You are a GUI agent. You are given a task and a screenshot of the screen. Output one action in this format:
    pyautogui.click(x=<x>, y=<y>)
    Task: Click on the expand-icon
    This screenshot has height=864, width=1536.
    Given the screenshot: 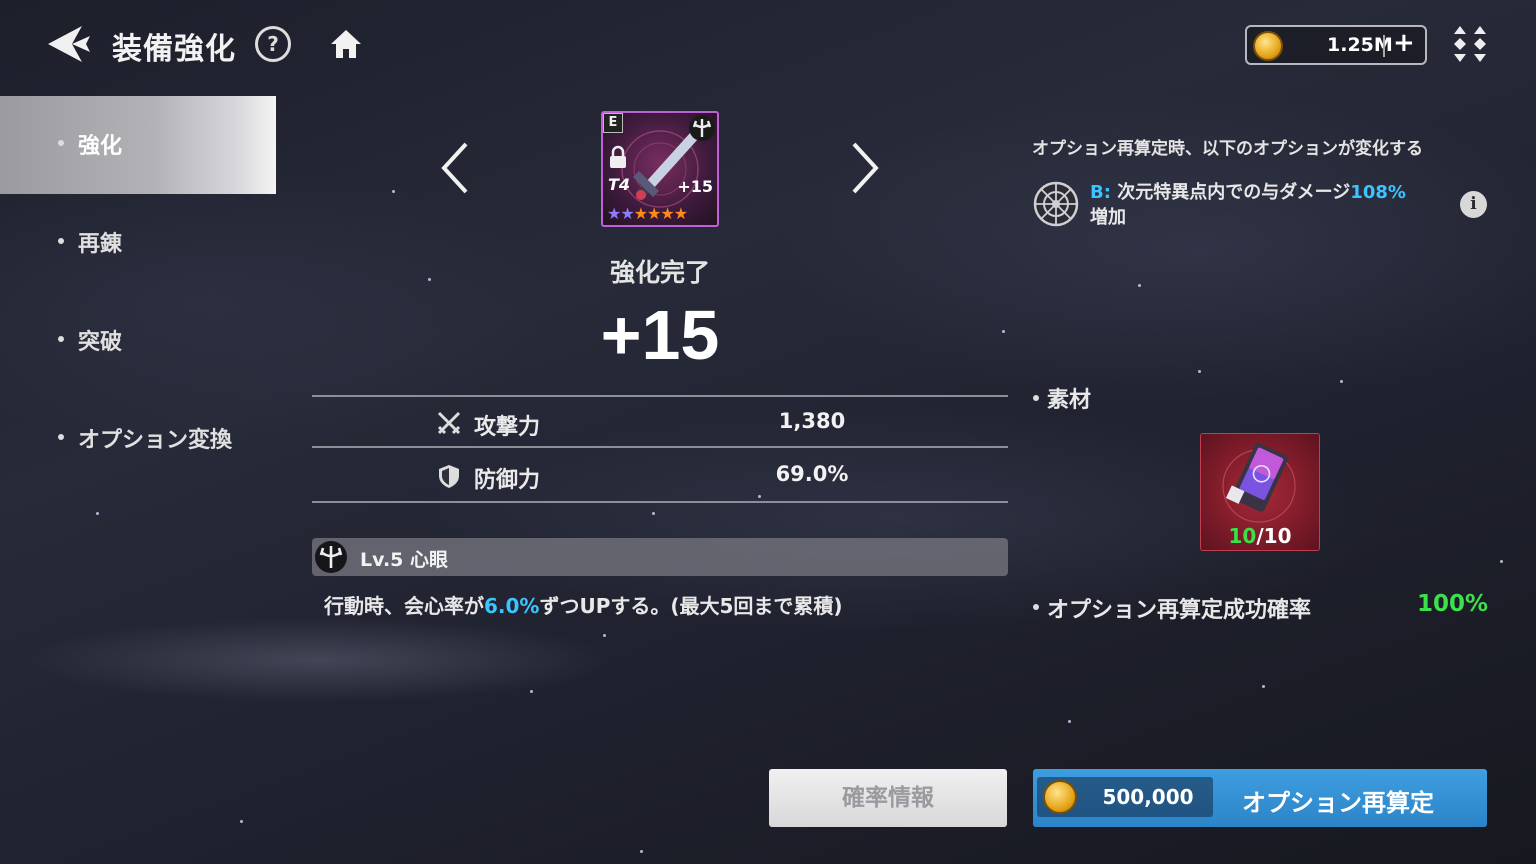 What is the action you would take?
    pyautogui.click(x=1470, y=44)
    